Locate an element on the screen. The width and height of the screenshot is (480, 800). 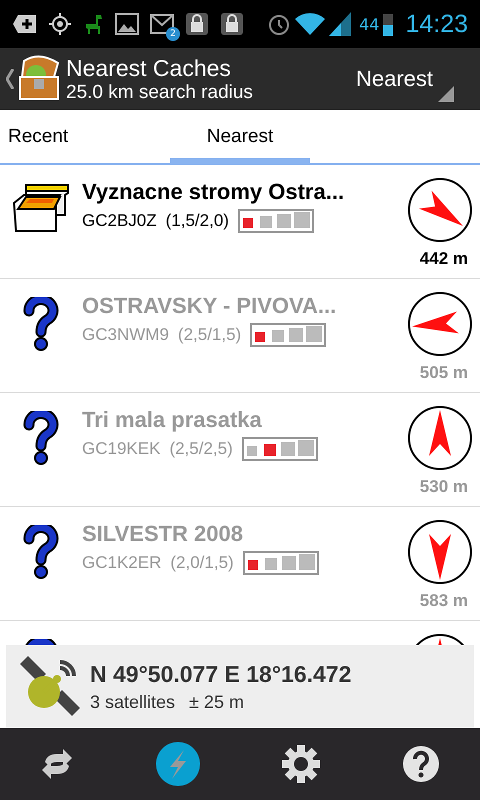
difficulty-terrain: (2,0/1,5) is located at coordinates (202, 563).